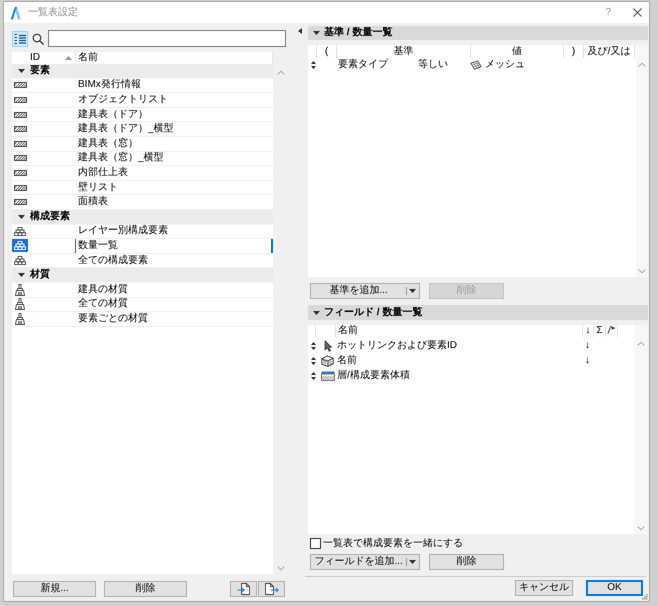 The height and width of the screenshot is (606, 658). I want to click on item-name: 全ての材質, so click(102, 304).